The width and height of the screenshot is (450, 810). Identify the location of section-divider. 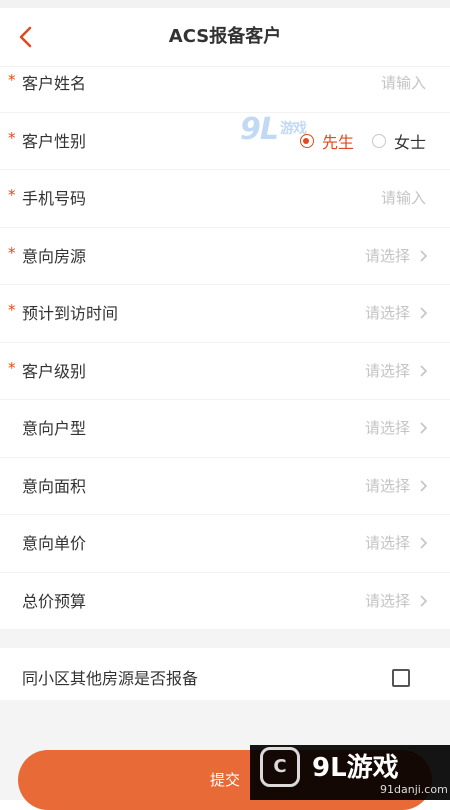
(225, 639).